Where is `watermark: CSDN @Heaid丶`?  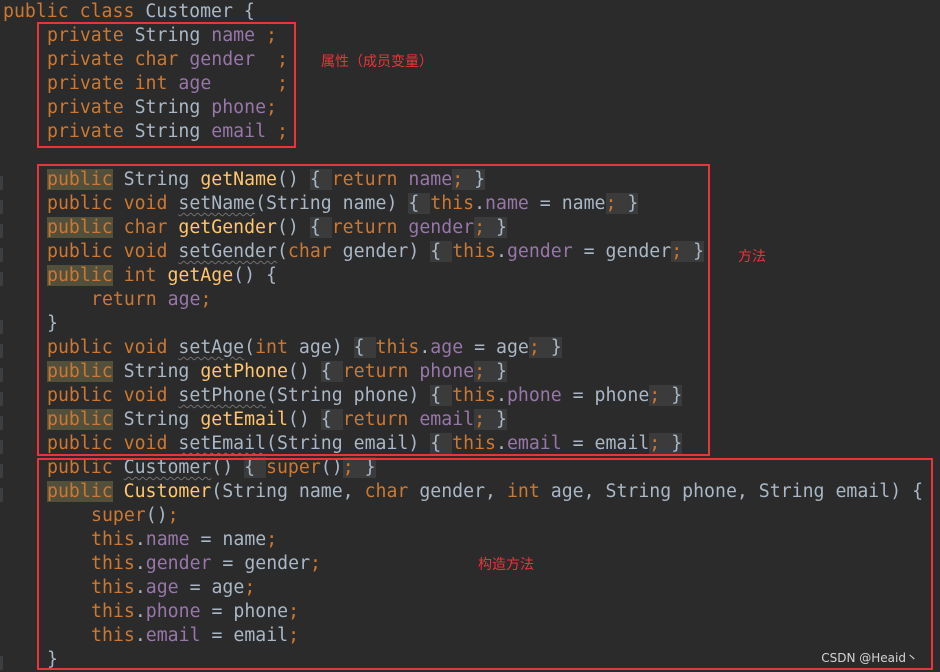
watermark: CSDN @Heaid丶 is located at coordinates (869, 658).